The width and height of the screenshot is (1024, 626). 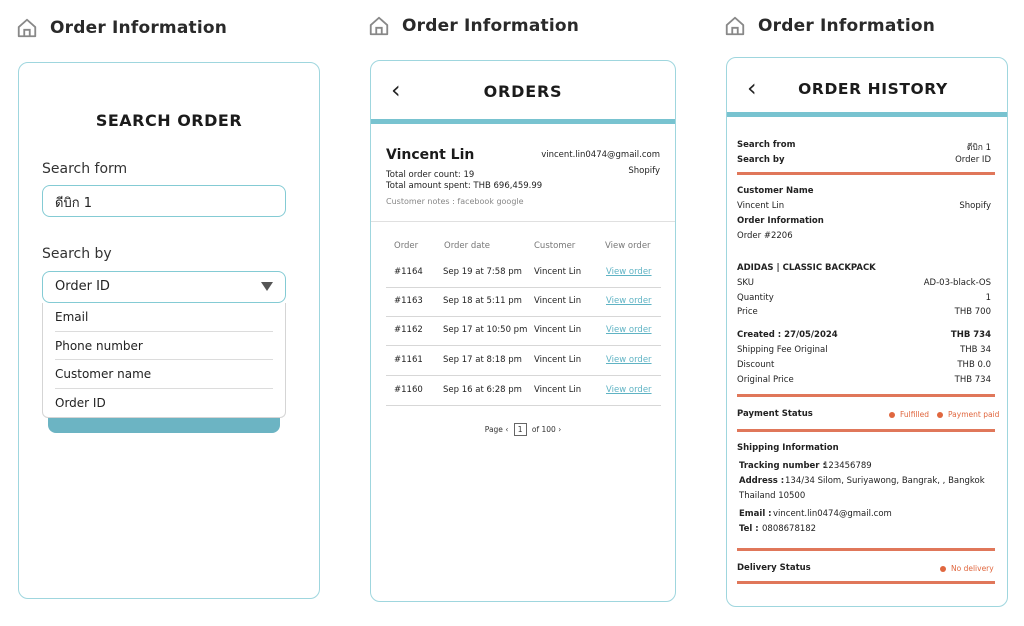 I want to click on order-number: #1164, so click(x=408, y=272).